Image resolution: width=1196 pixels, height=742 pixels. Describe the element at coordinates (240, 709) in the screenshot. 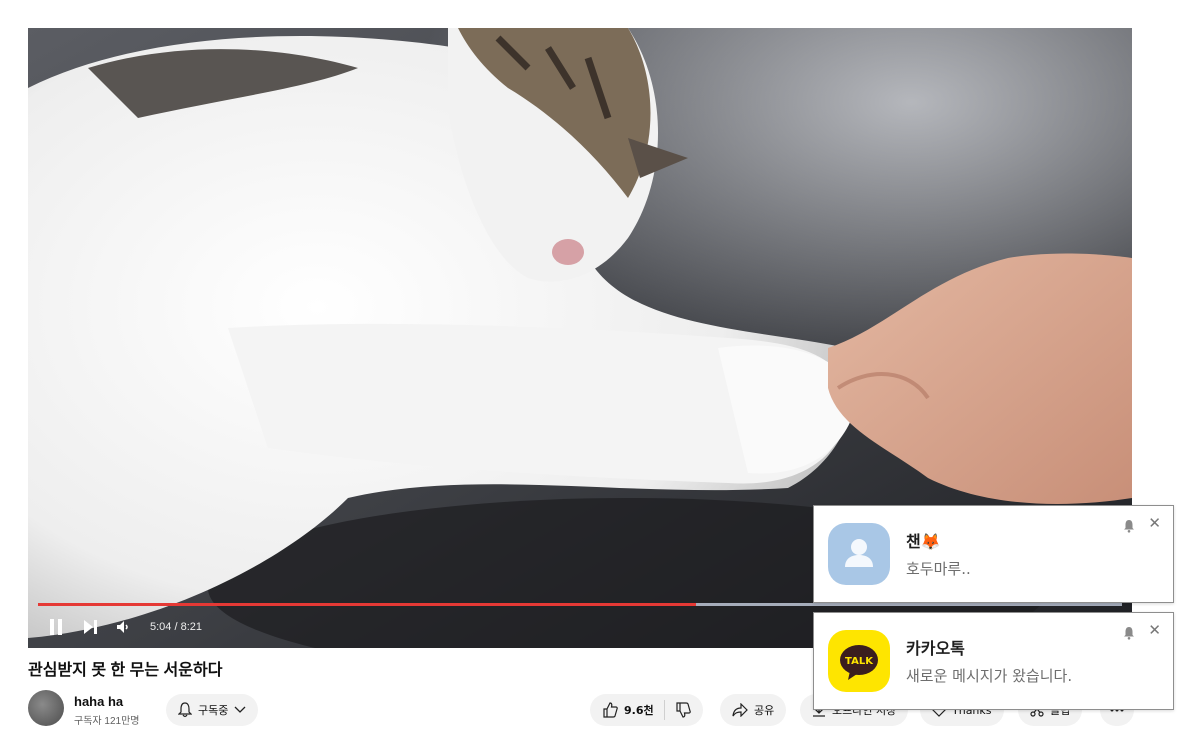

I see `chevron-down-icon` at that location.